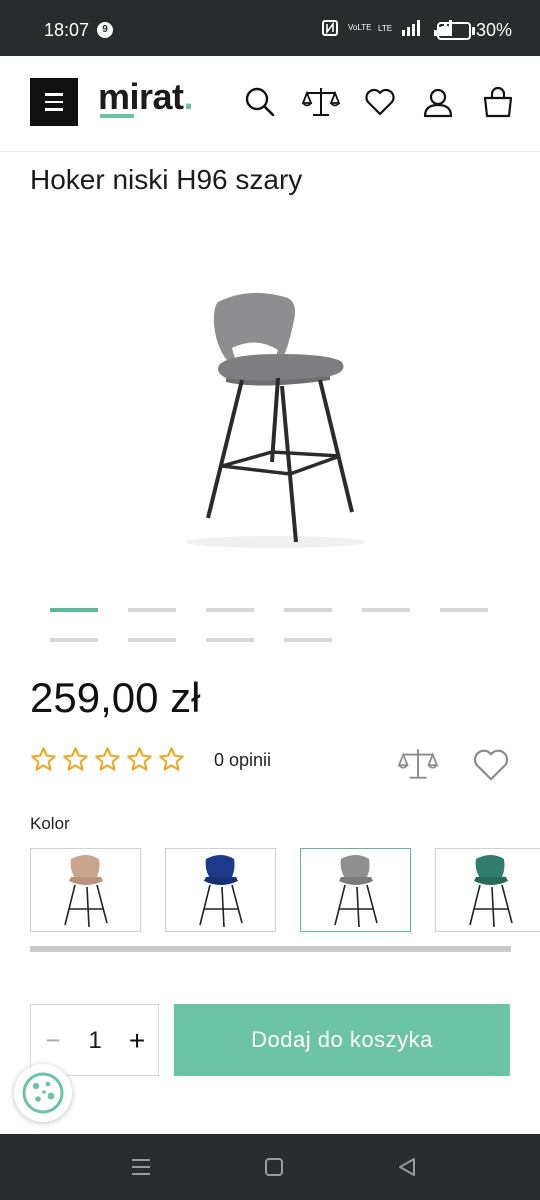 This screenshot has height=1200, width=540. I want to click on recent-apps-icon, so click(141, 1167).